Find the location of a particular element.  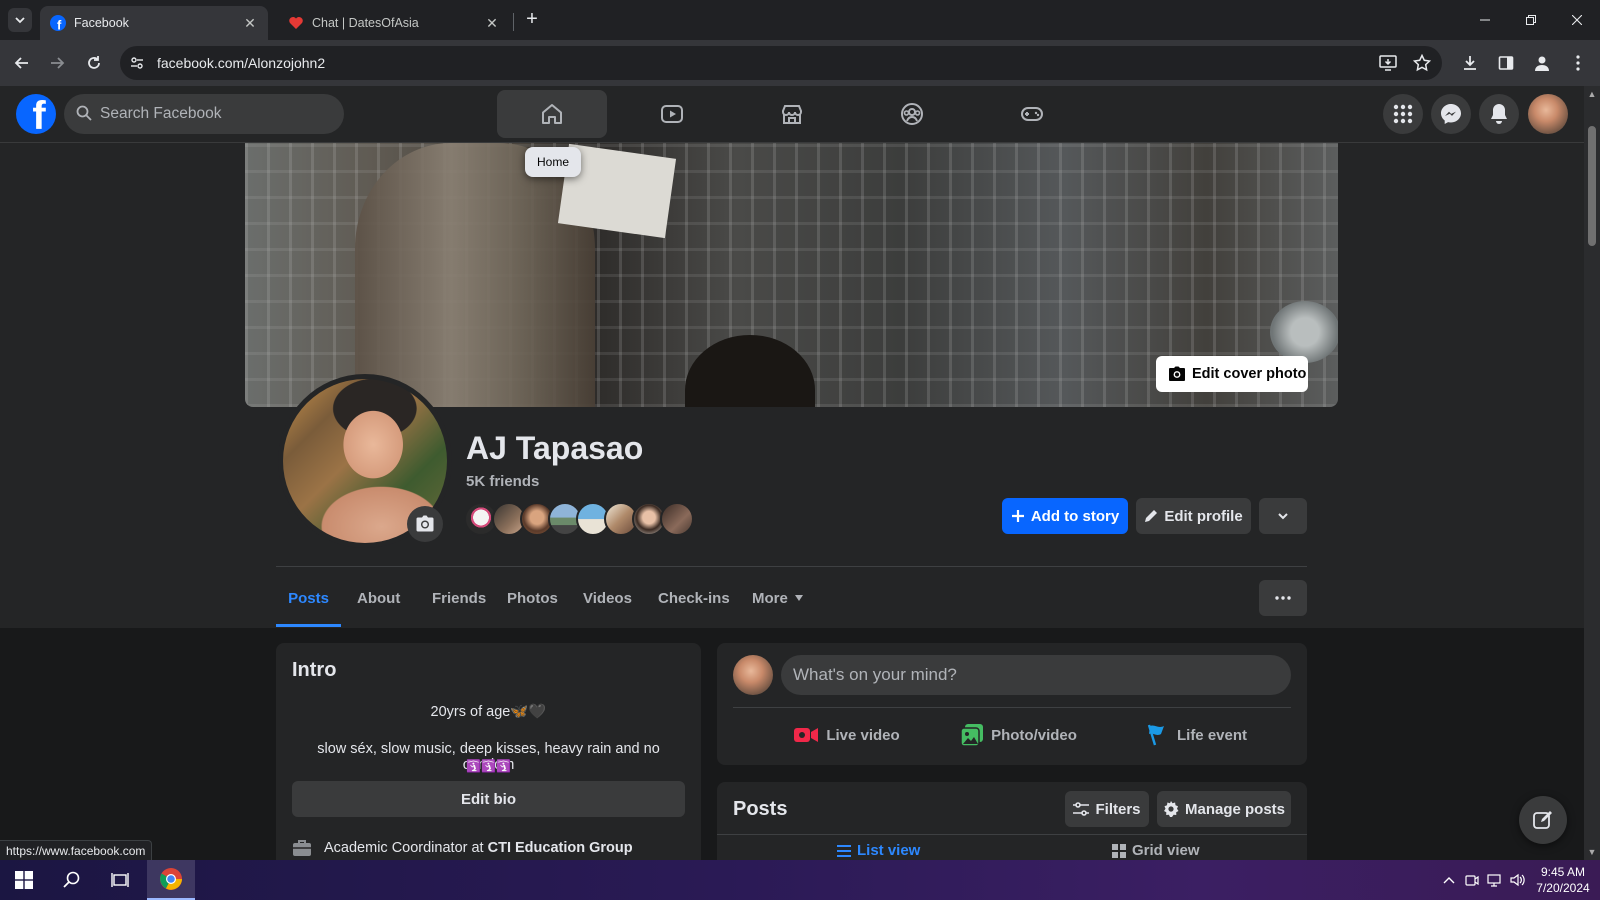

reload-button is located at coordinates (94, 63).